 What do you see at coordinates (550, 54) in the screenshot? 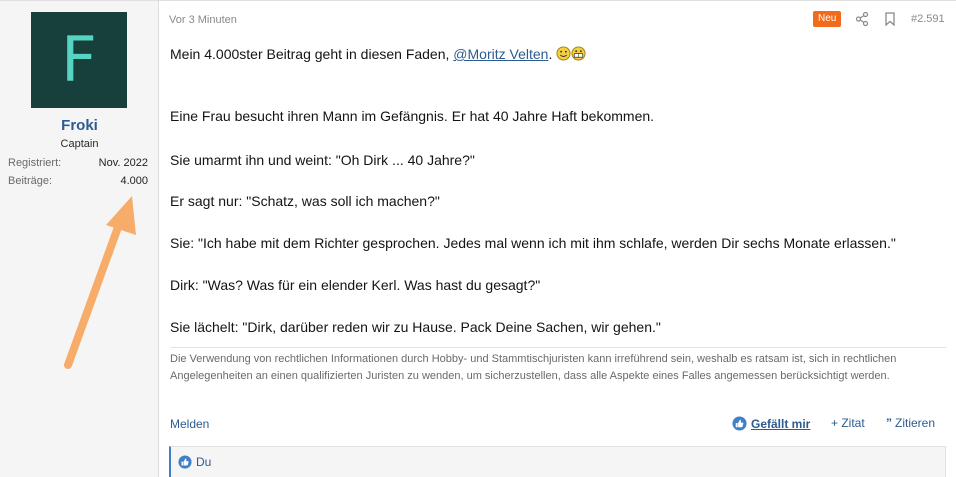
I see `intro-suffix: .` at bounding box center [550, 54].